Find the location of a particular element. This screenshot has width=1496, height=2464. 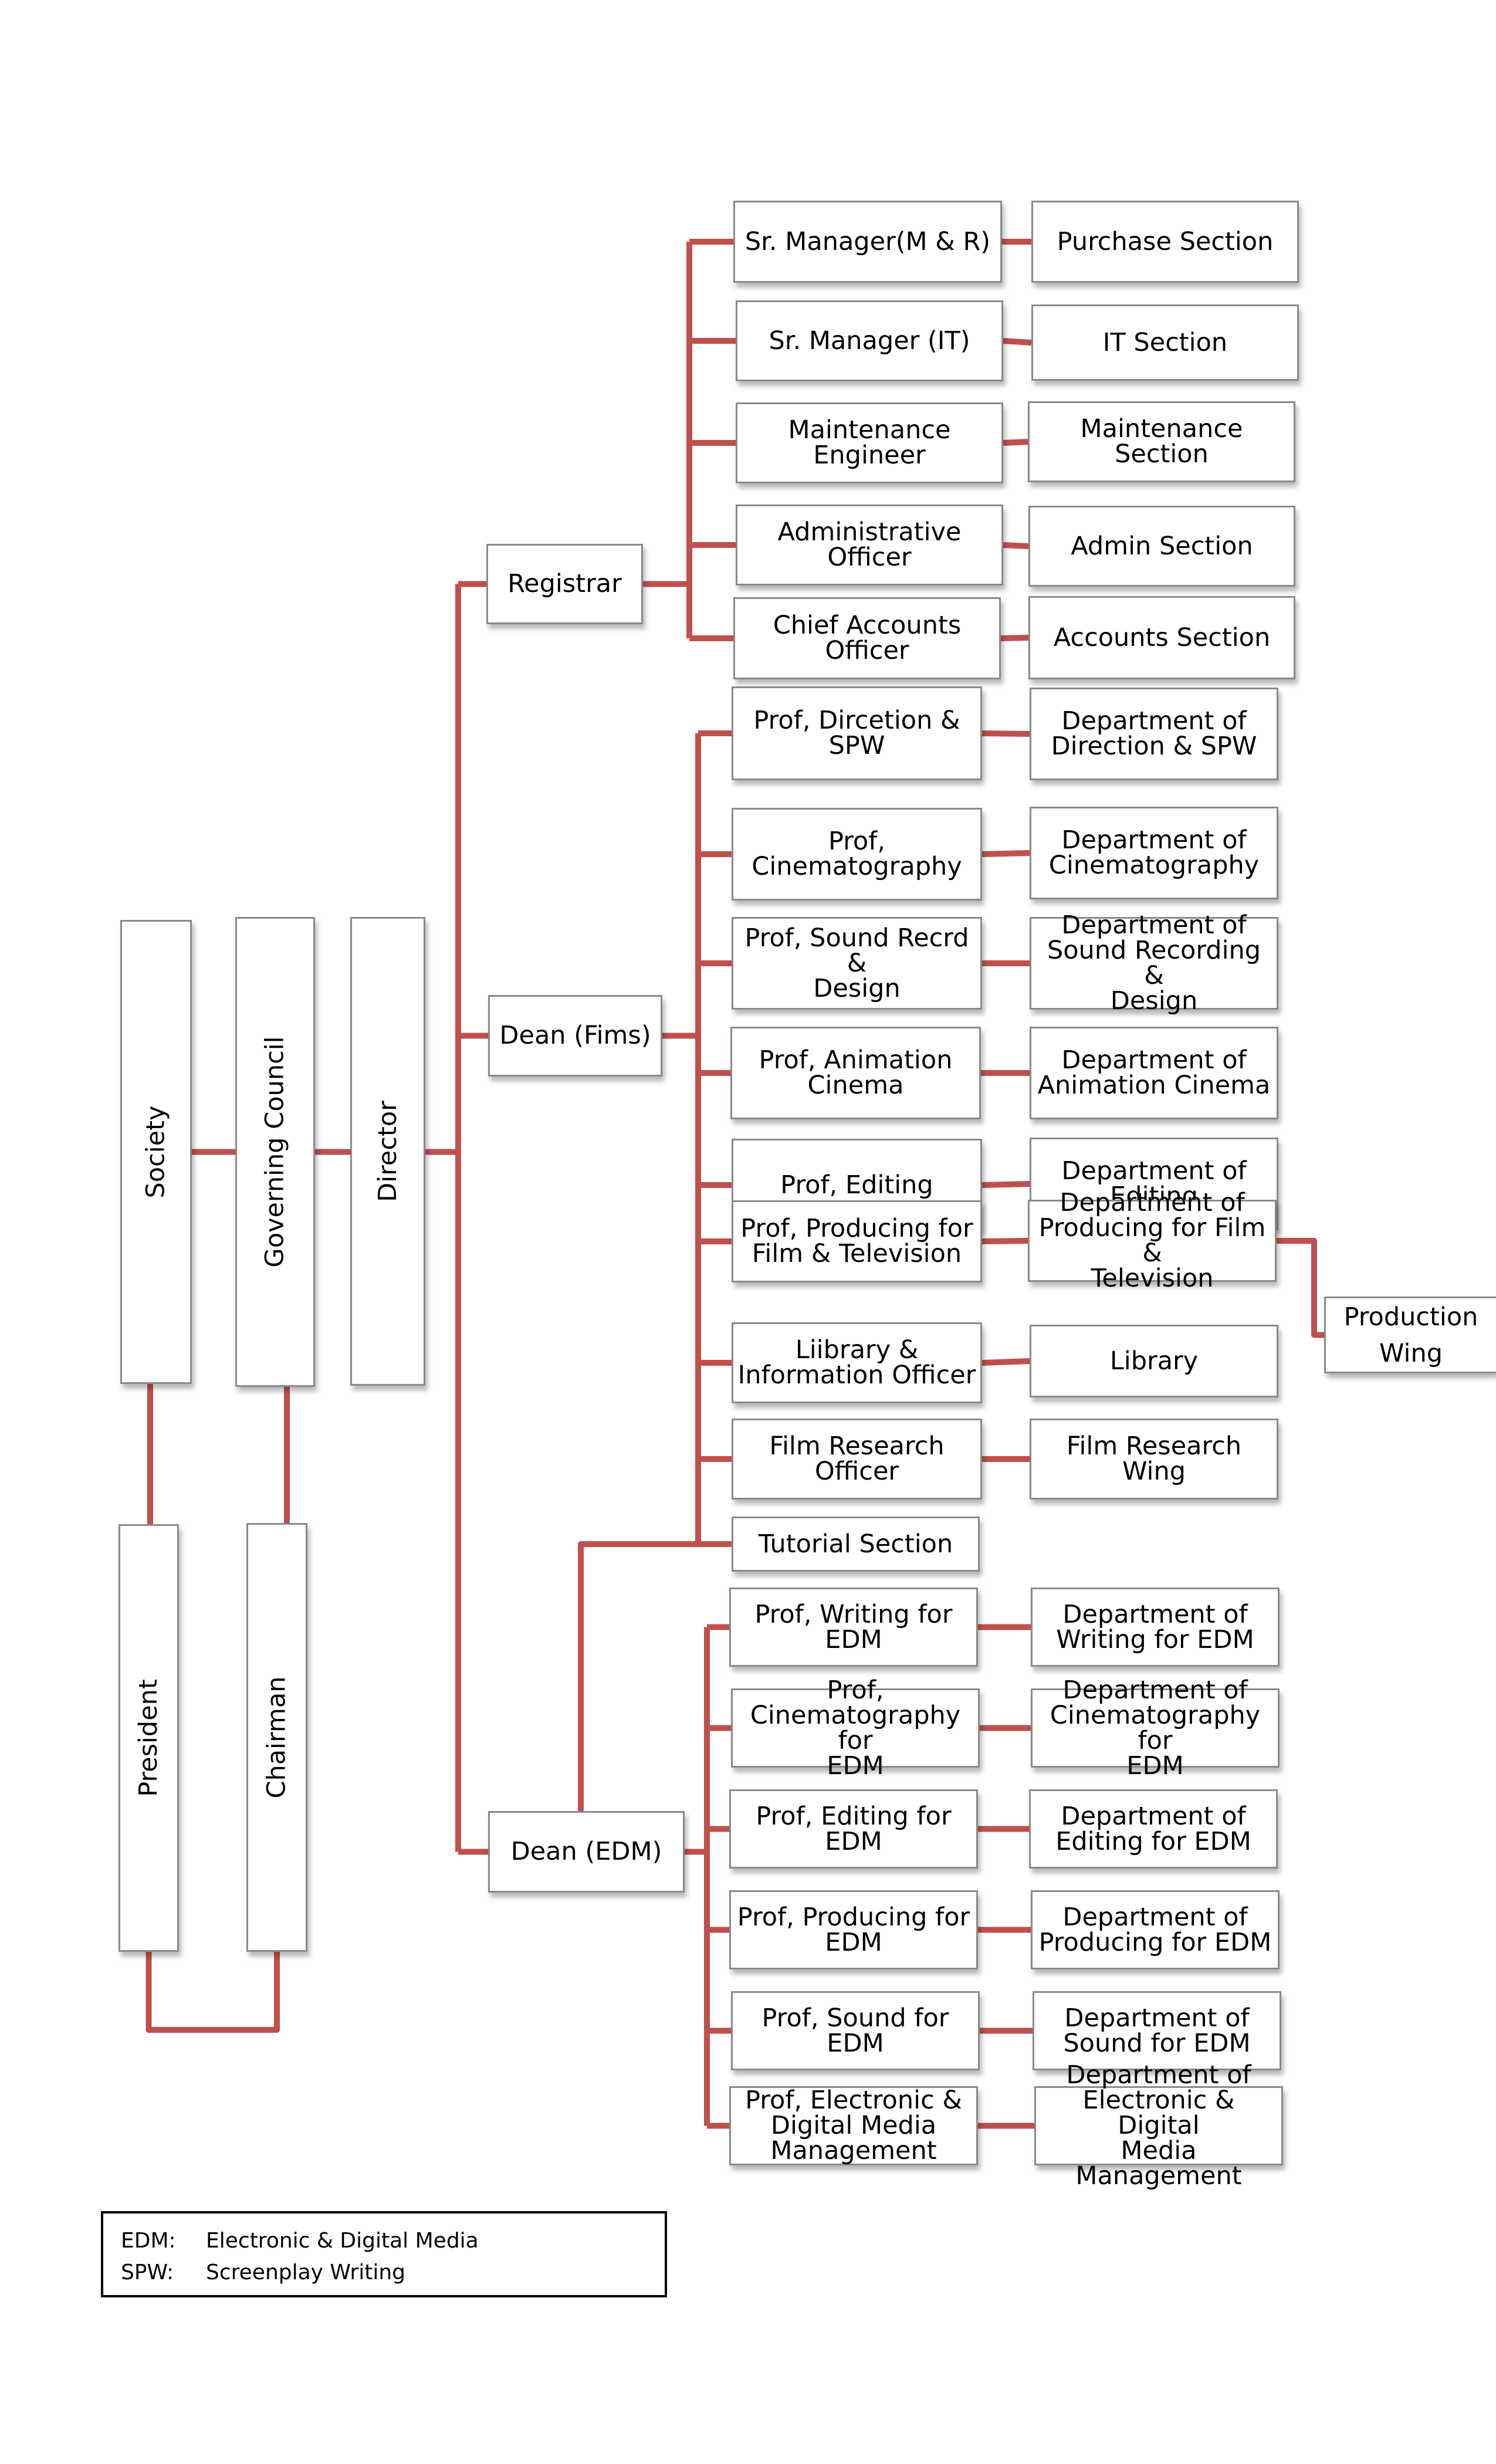

node-officer: Tutorial Section is located at coordinates (856, 1544).